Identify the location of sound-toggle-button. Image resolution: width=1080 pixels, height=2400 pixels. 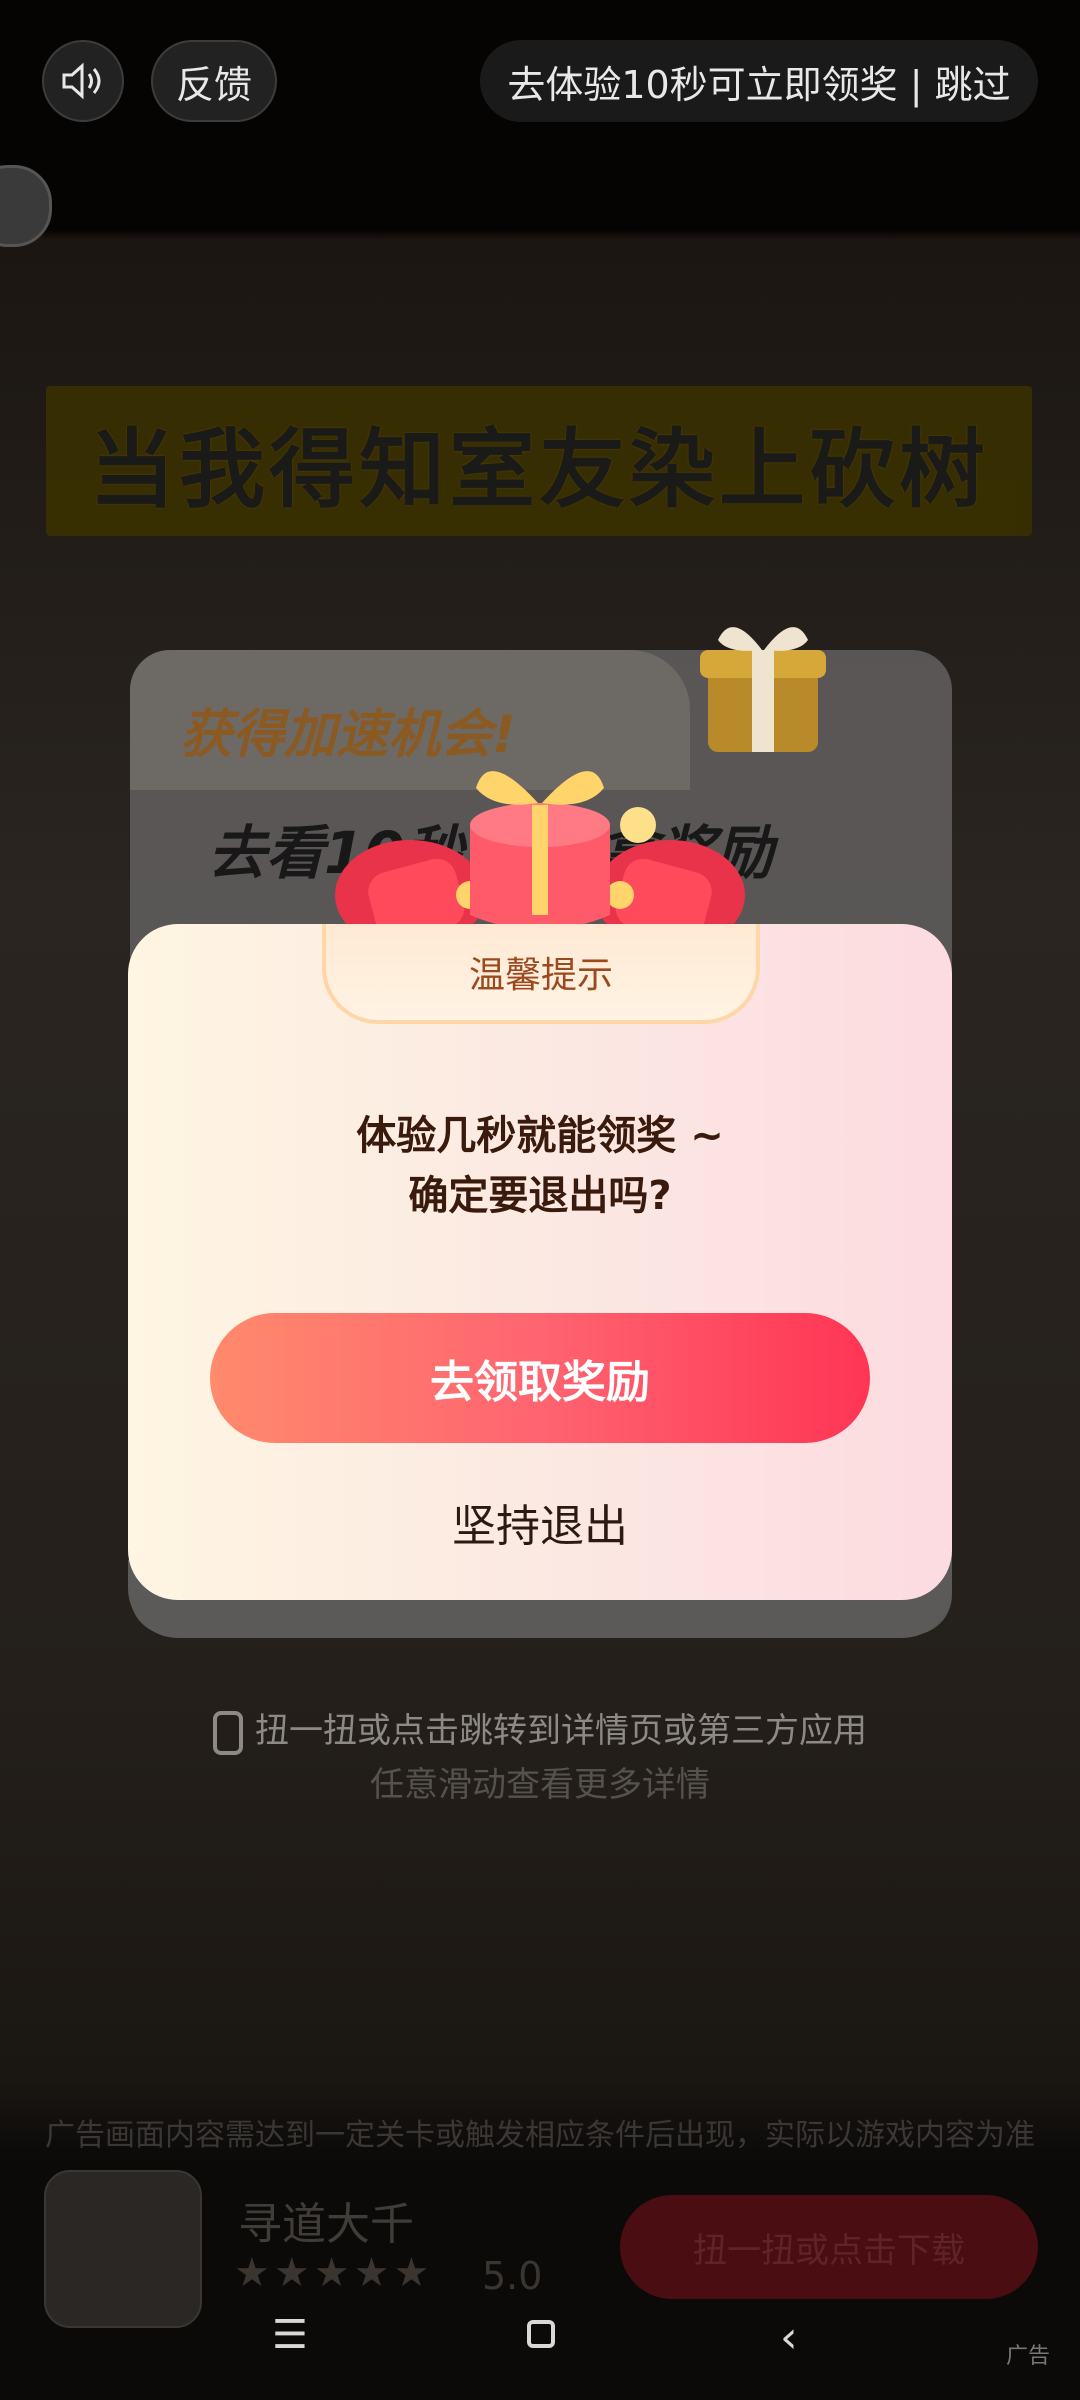
(83, 81).